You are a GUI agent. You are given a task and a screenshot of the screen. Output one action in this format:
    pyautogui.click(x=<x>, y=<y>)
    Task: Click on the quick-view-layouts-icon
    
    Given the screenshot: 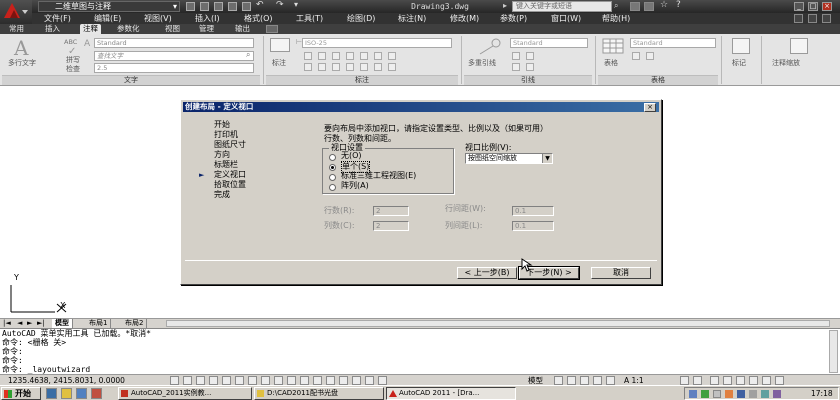 What is the action you would take?
    pyautogui.click(x=558, y=380)
    